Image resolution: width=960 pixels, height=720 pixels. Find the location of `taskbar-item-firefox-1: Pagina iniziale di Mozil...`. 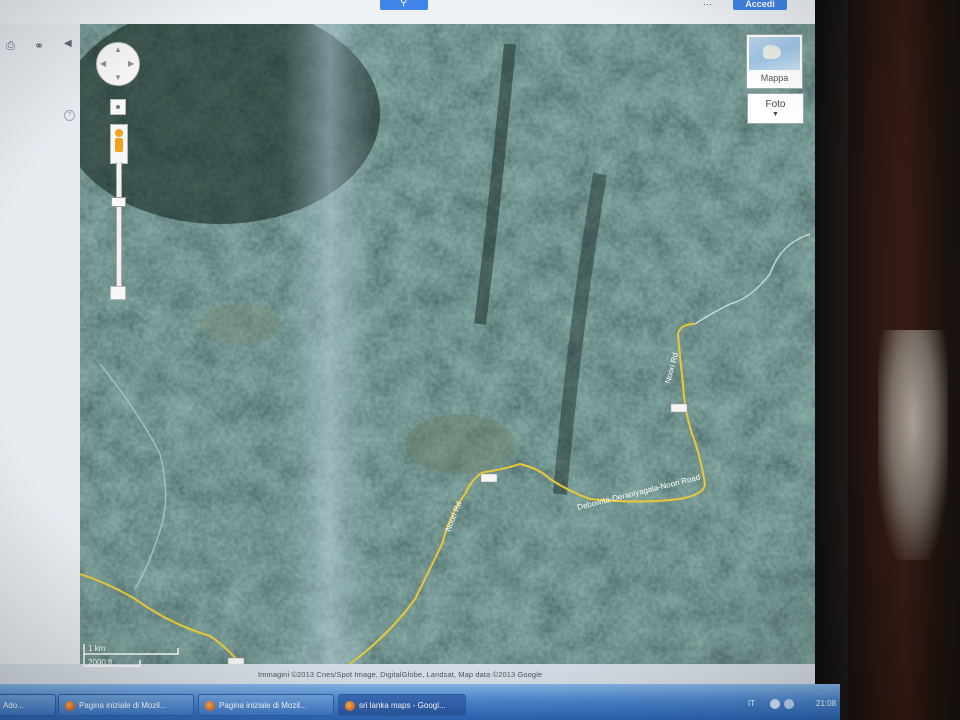

taskbar-item-firefox-1: Pagina iniziale di Mozil... is located at coordinates (126, 705).